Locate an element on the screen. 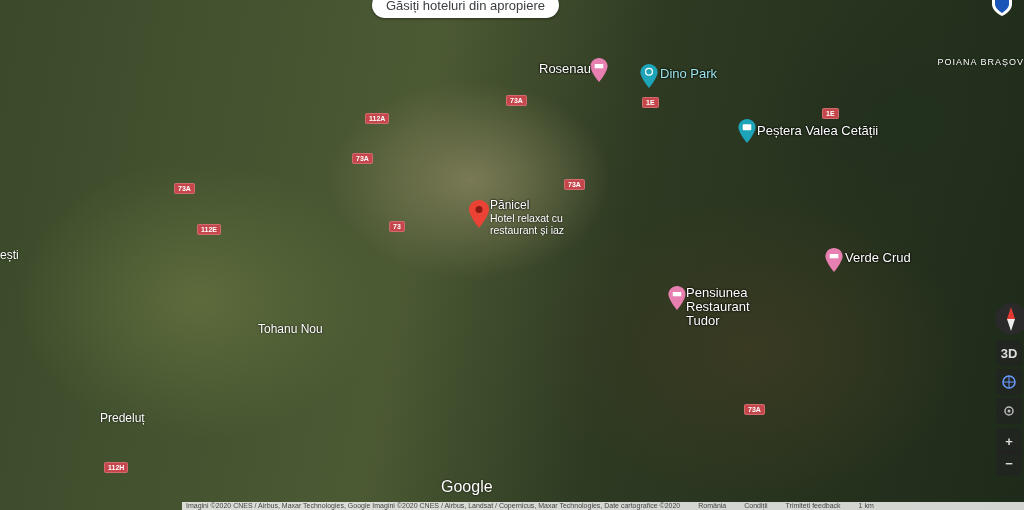 This screenshot has width=1024, height=510. compass-icon is located at coordinates (1009, 319).